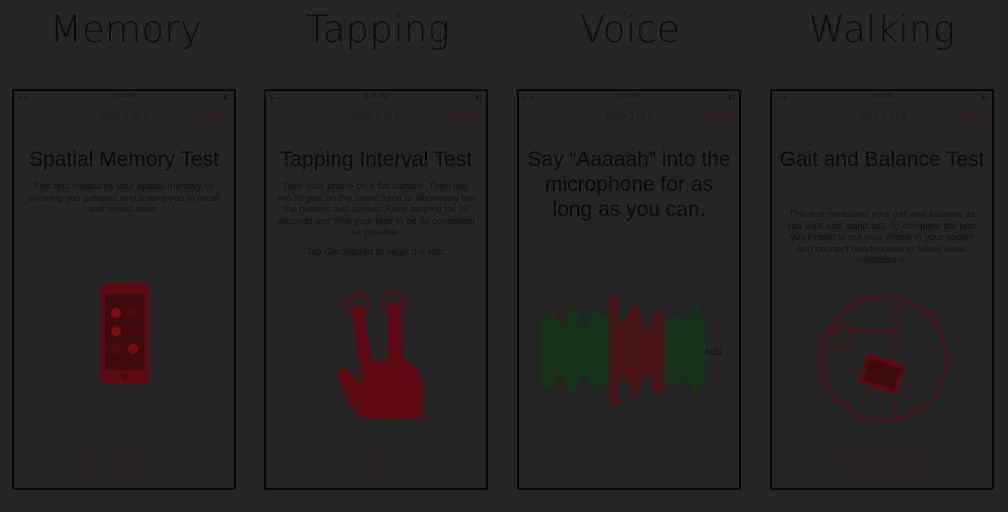  What do you see at coordinates (124, 159) in the screenshot?
I see `page-title: Spatial Memory Test` at bounding box center [124, 159].